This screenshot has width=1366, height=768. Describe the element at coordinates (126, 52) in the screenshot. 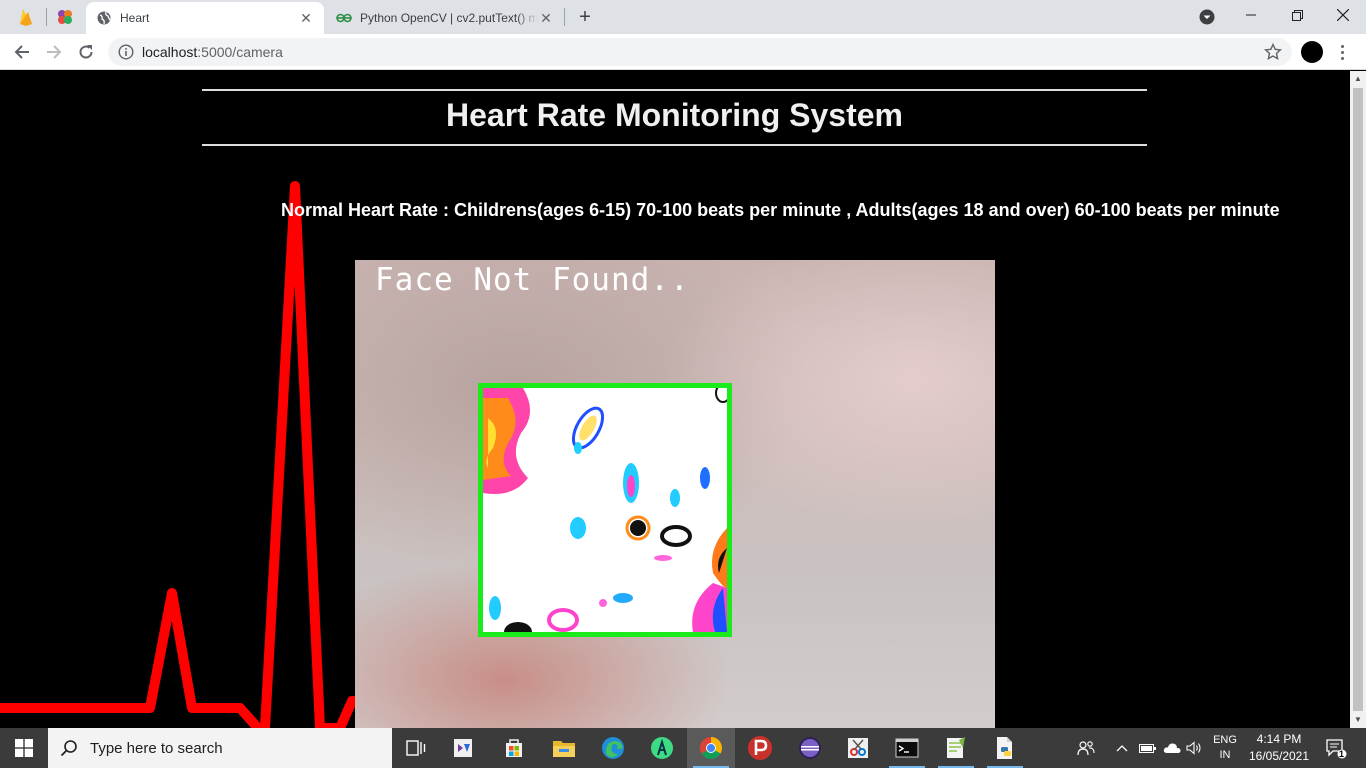

I see `info-icon` at that location.